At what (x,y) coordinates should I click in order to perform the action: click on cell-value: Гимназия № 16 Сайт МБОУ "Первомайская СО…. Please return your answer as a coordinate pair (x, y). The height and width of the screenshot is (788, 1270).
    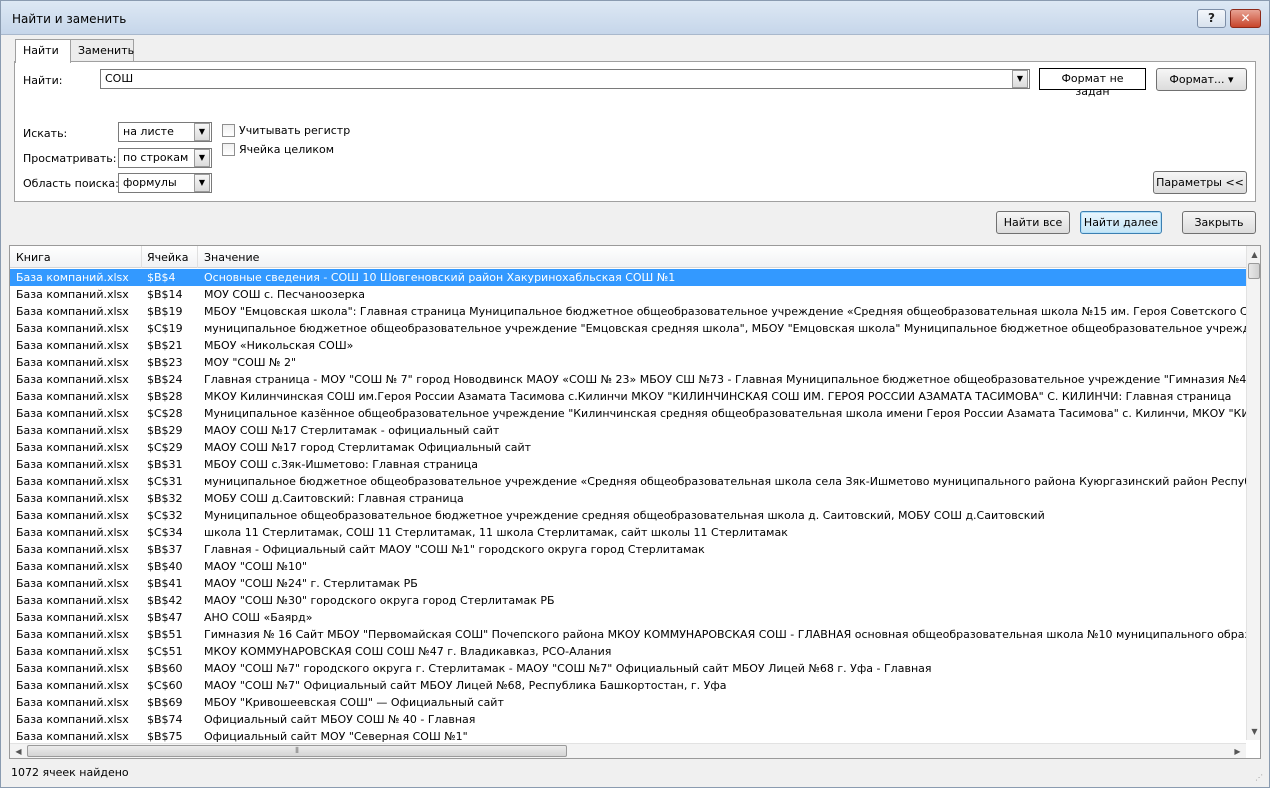
    Looking at the image, I should click on (725, 634).